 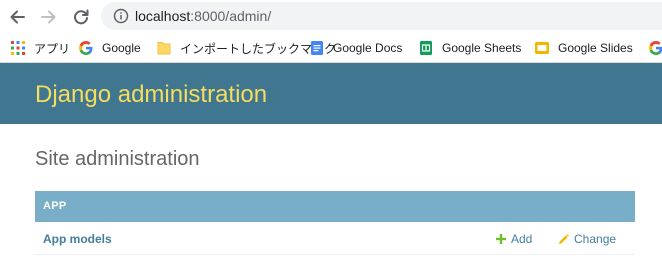 What do you see at coordinates (368, 48) in the screenshot?
I see `bookmark-label: Google Docs` at bounding box center [368, 48].